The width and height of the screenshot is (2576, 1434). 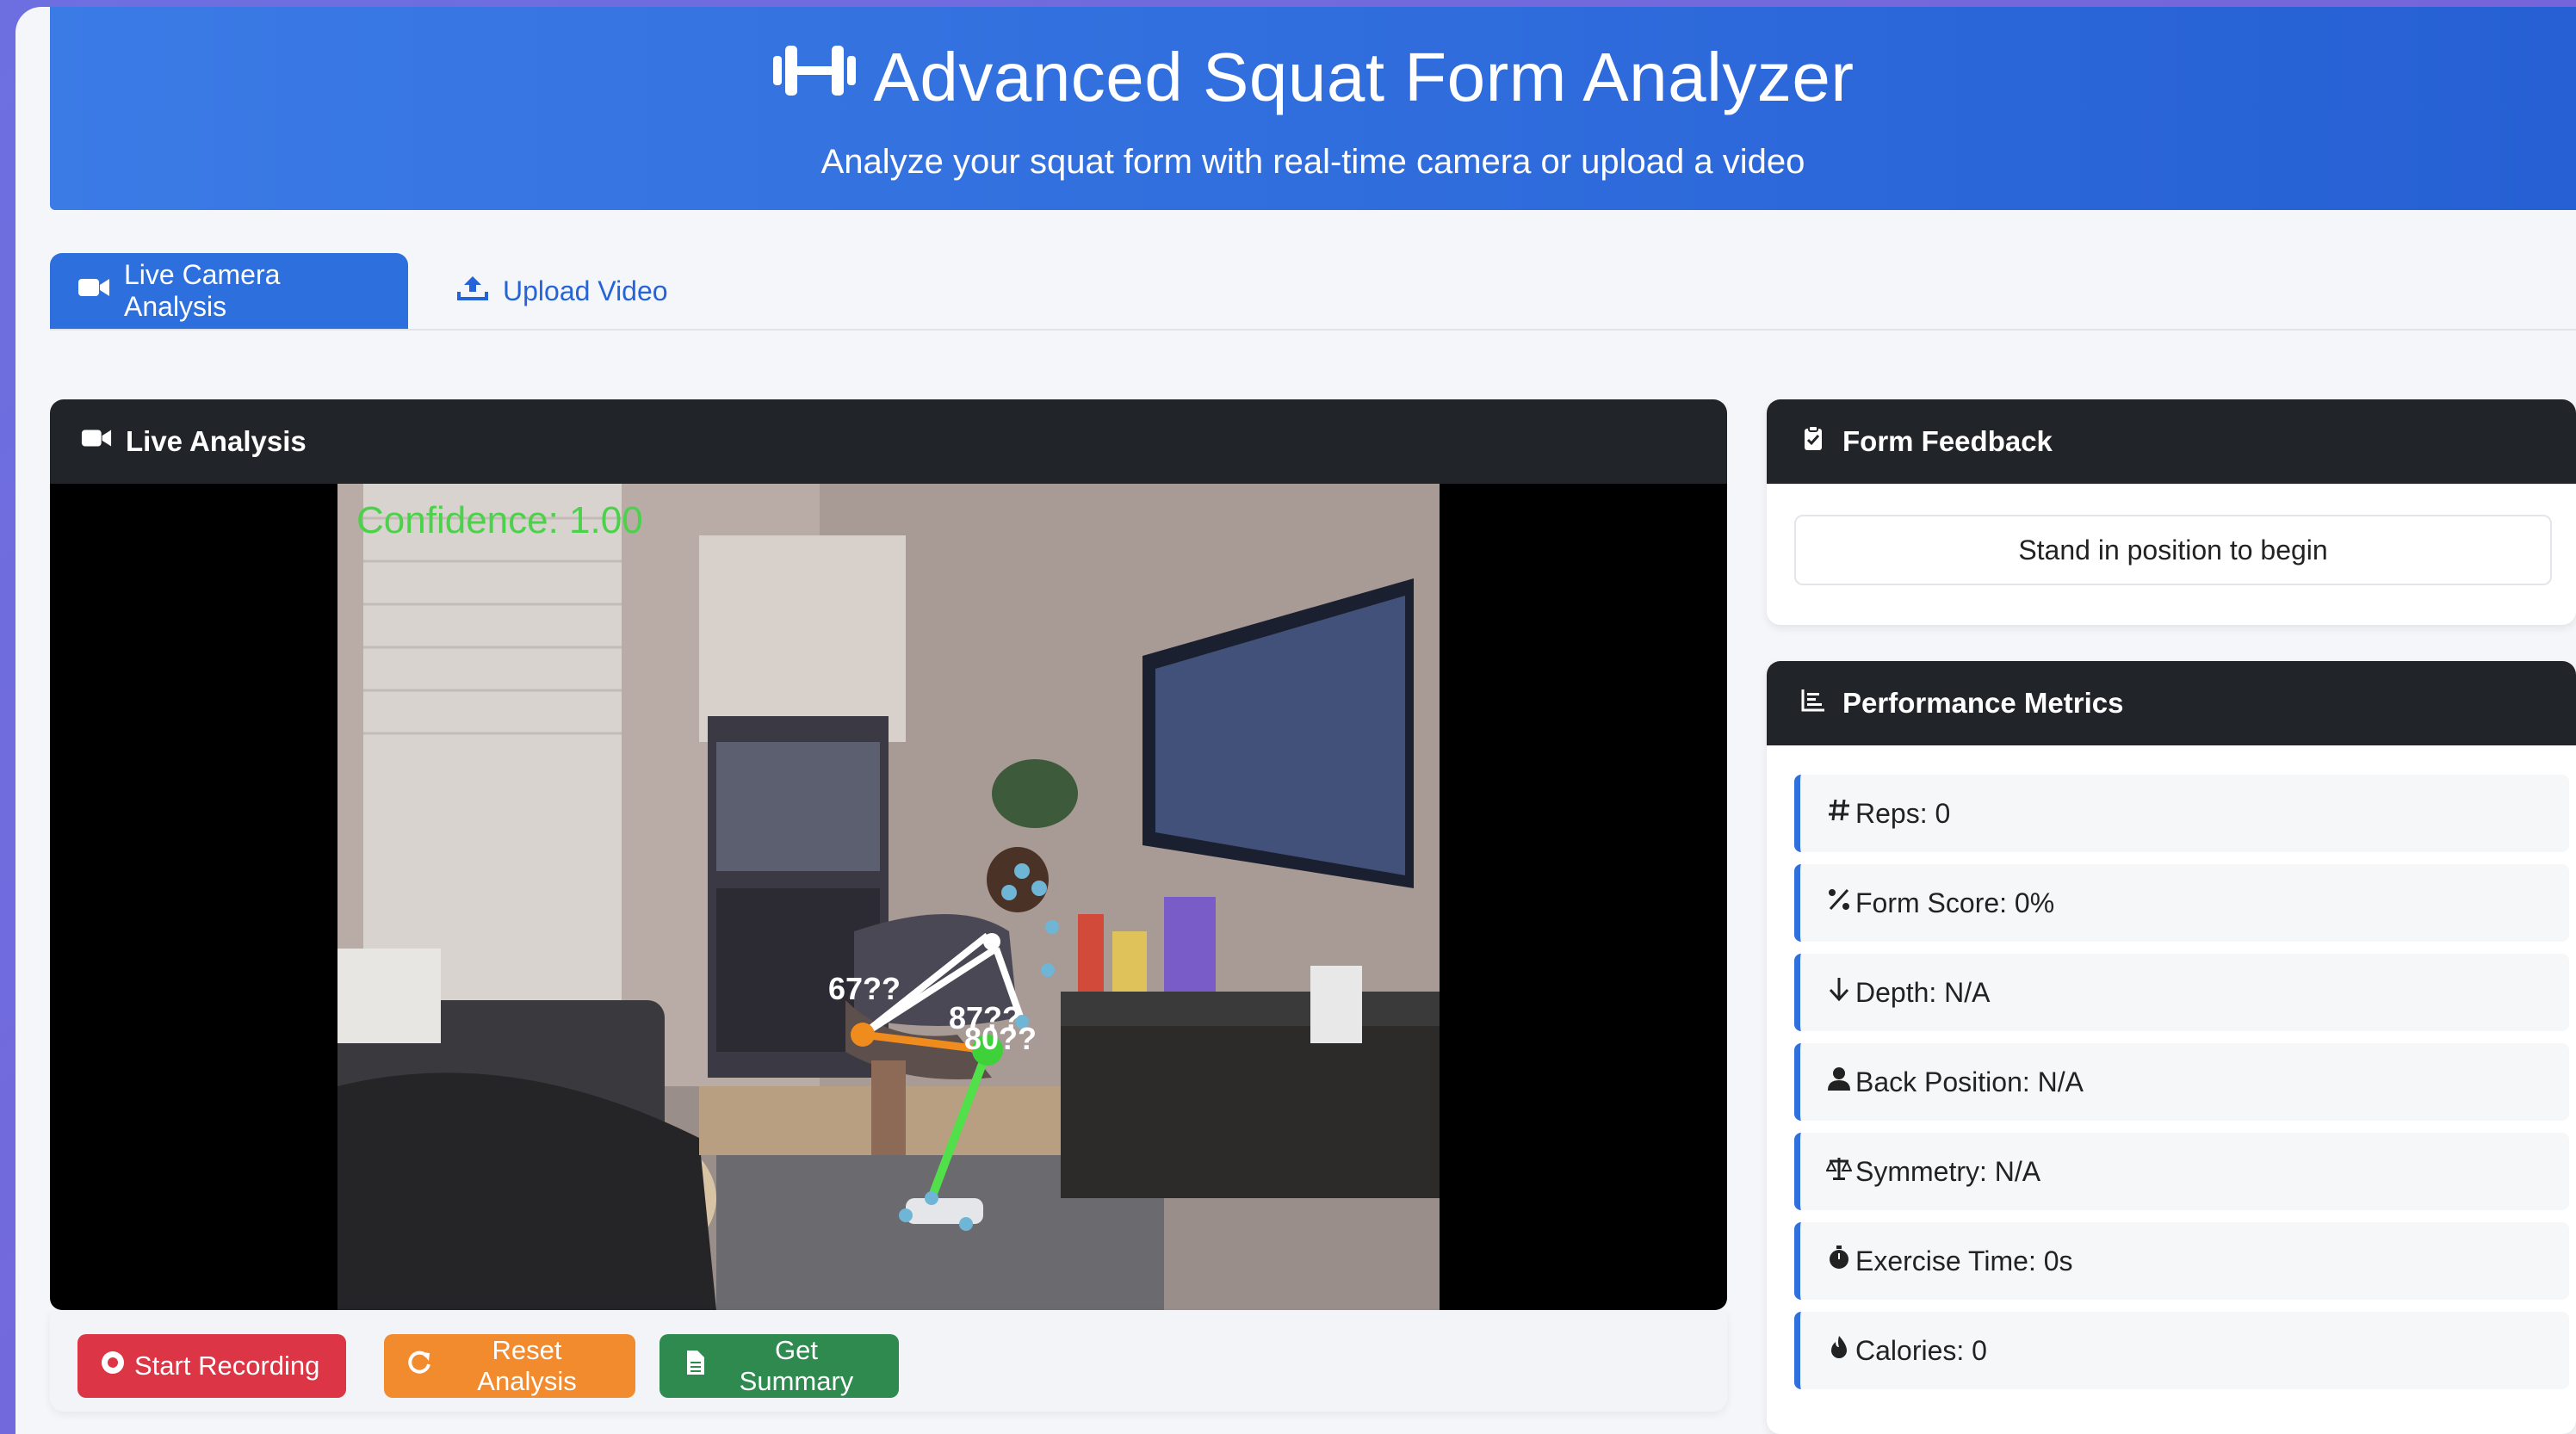 What do you see at coordinates (865, 989) in the screenshot?
I see `angle-label-hip: 67??` at bounding box center [865, 989].